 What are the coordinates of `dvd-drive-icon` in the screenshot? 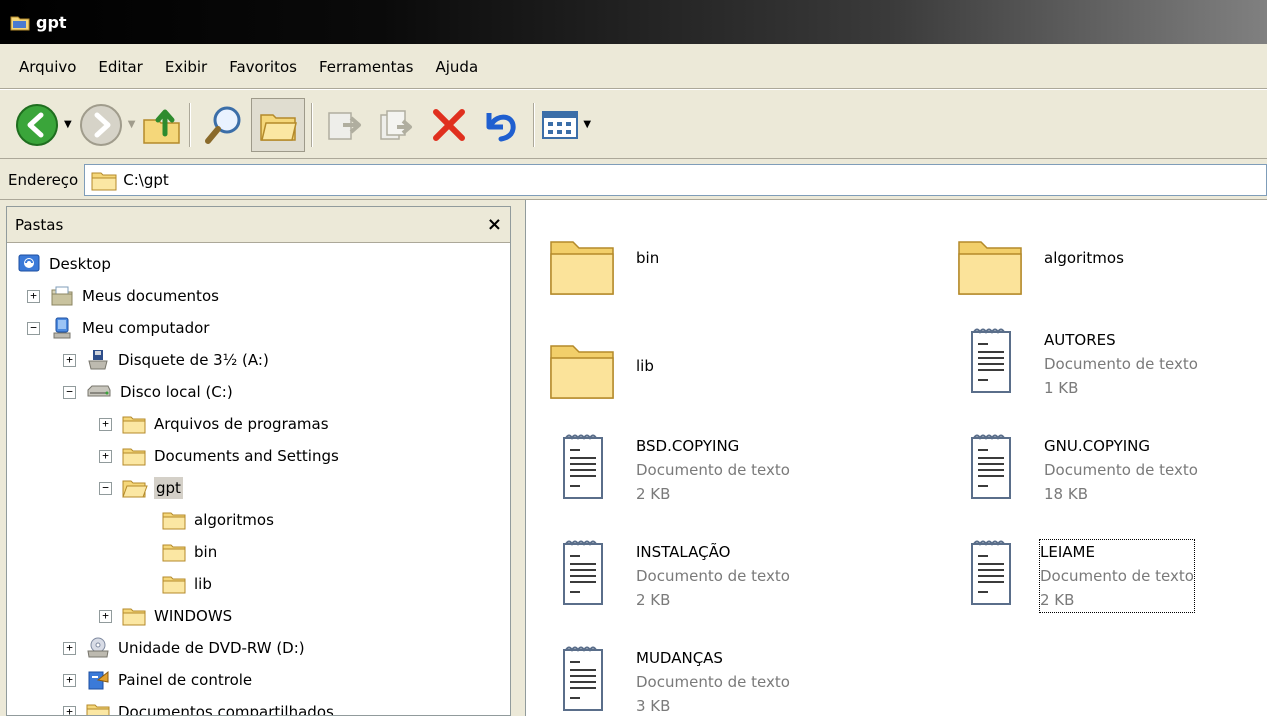 It's located at (98, 648).